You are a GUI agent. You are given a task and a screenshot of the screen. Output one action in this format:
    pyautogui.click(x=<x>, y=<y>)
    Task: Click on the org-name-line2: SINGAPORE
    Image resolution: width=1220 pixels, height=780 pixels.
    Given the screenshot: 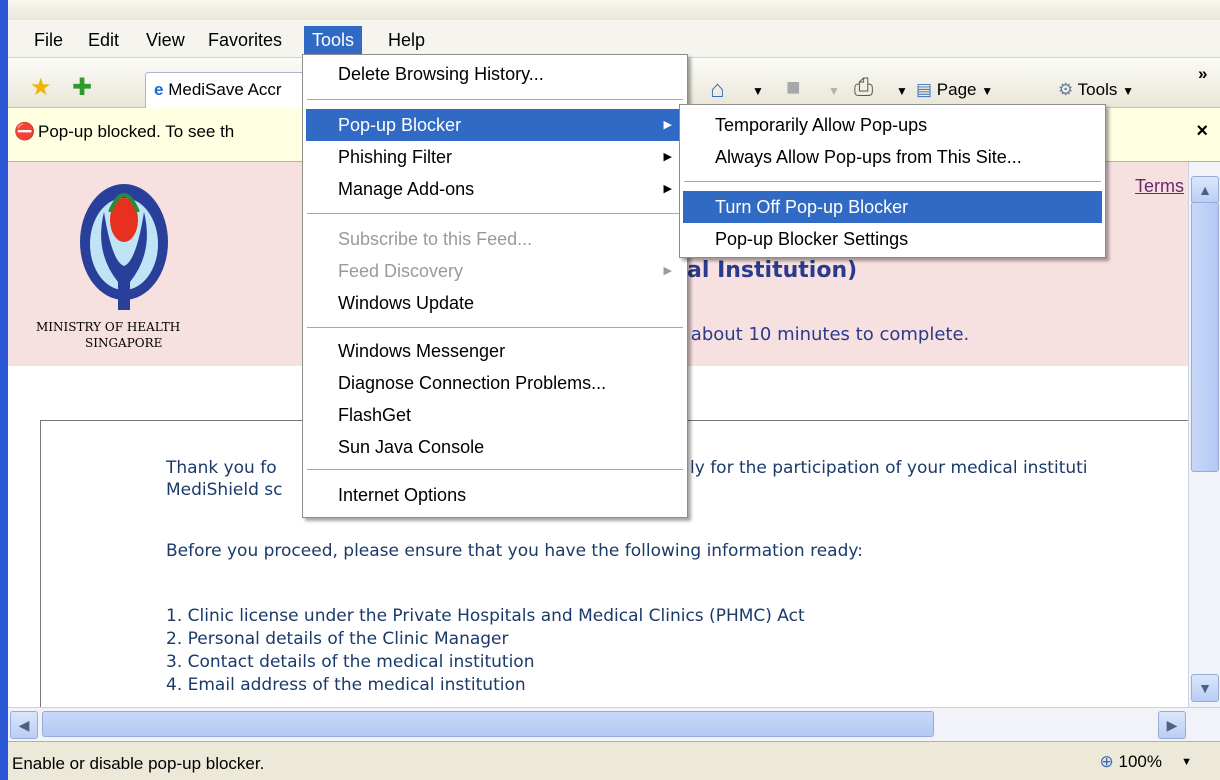 What is the action you would take?
    pyautogui.click(x=124, y=343)
    